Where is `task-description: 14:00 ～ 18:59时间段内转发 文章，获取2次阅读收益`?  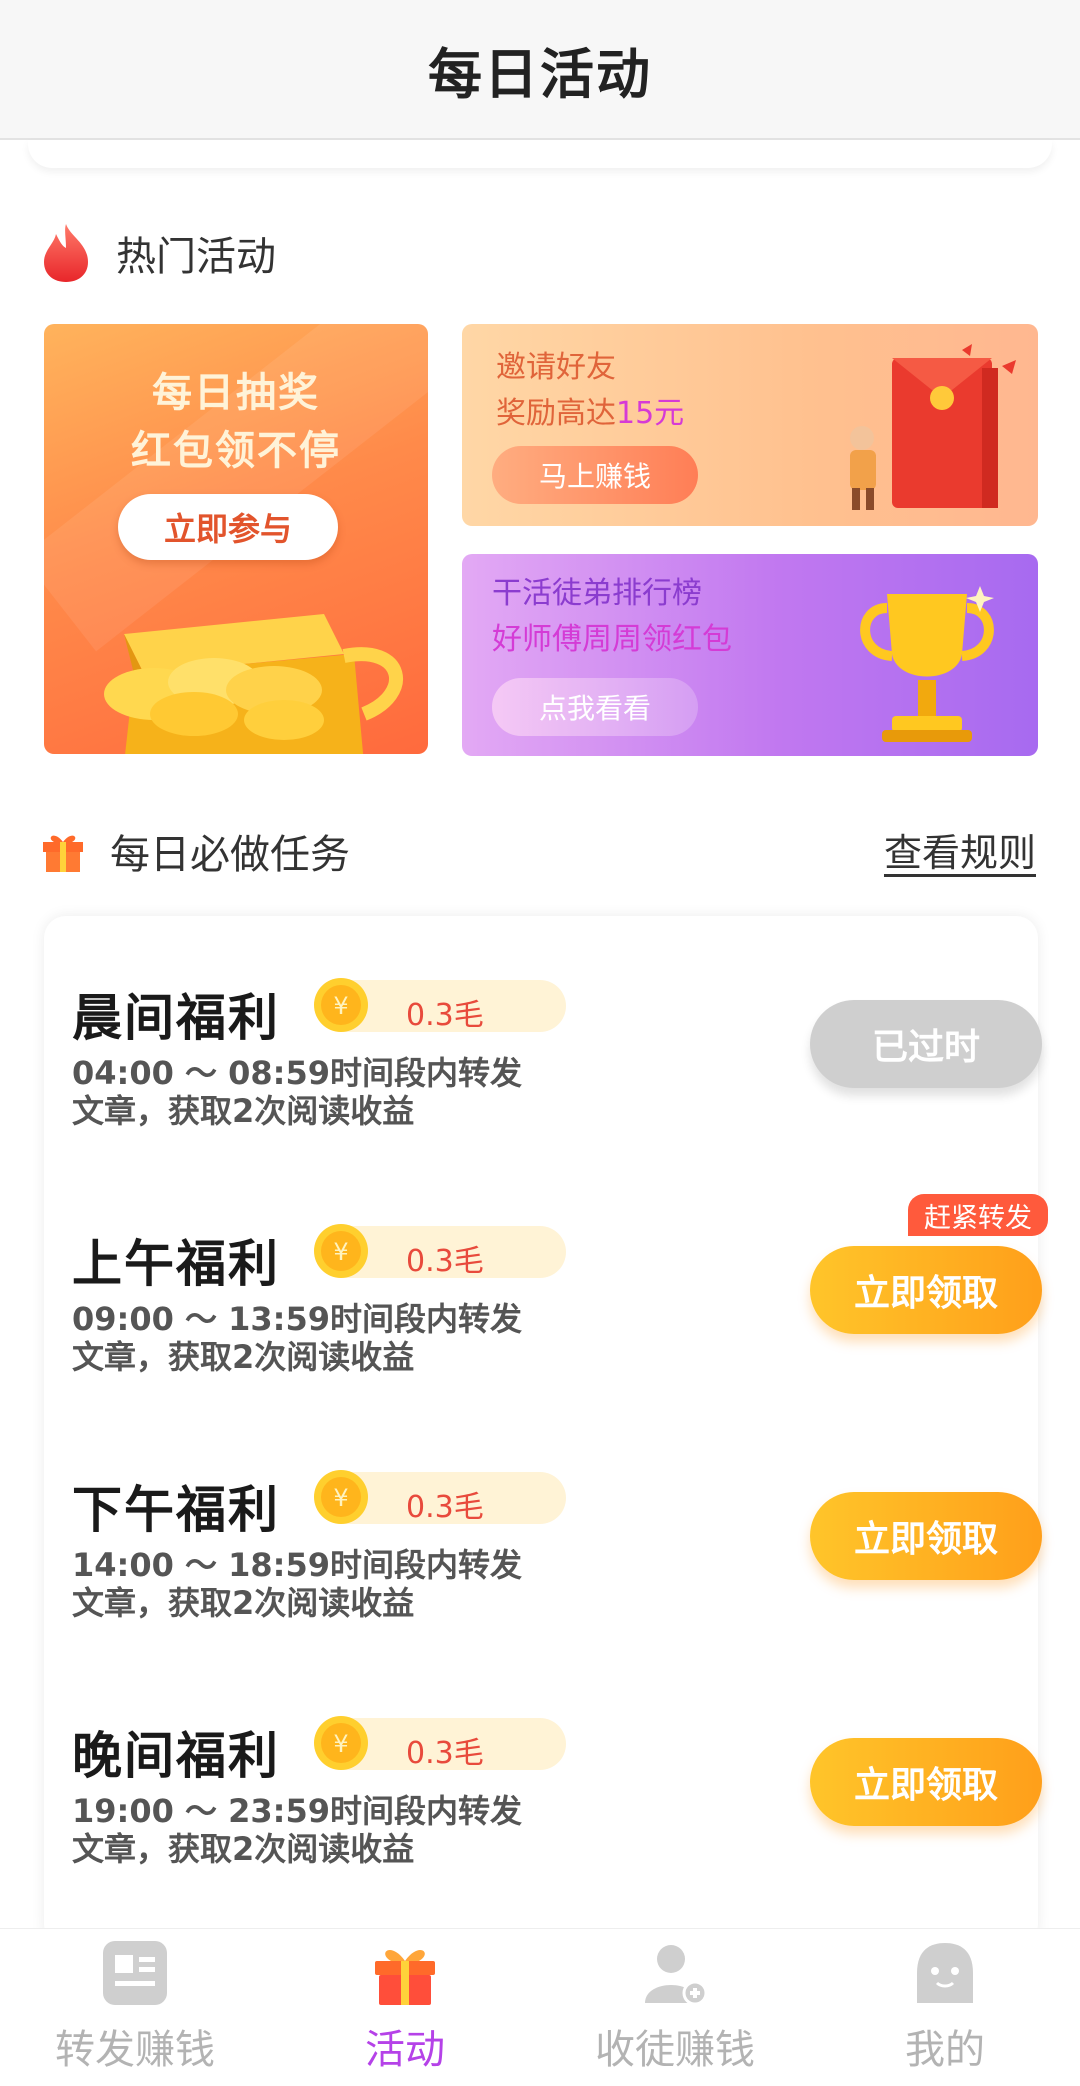
task-description: 14:00 ～ 18:59时间段内转发 文章，获取2次阅读收益 is located at coordinates (332, 1584).